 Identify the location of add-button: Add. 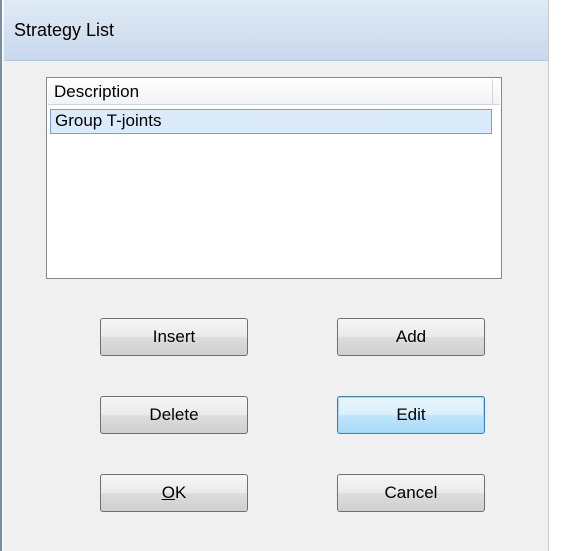
(411, 337).